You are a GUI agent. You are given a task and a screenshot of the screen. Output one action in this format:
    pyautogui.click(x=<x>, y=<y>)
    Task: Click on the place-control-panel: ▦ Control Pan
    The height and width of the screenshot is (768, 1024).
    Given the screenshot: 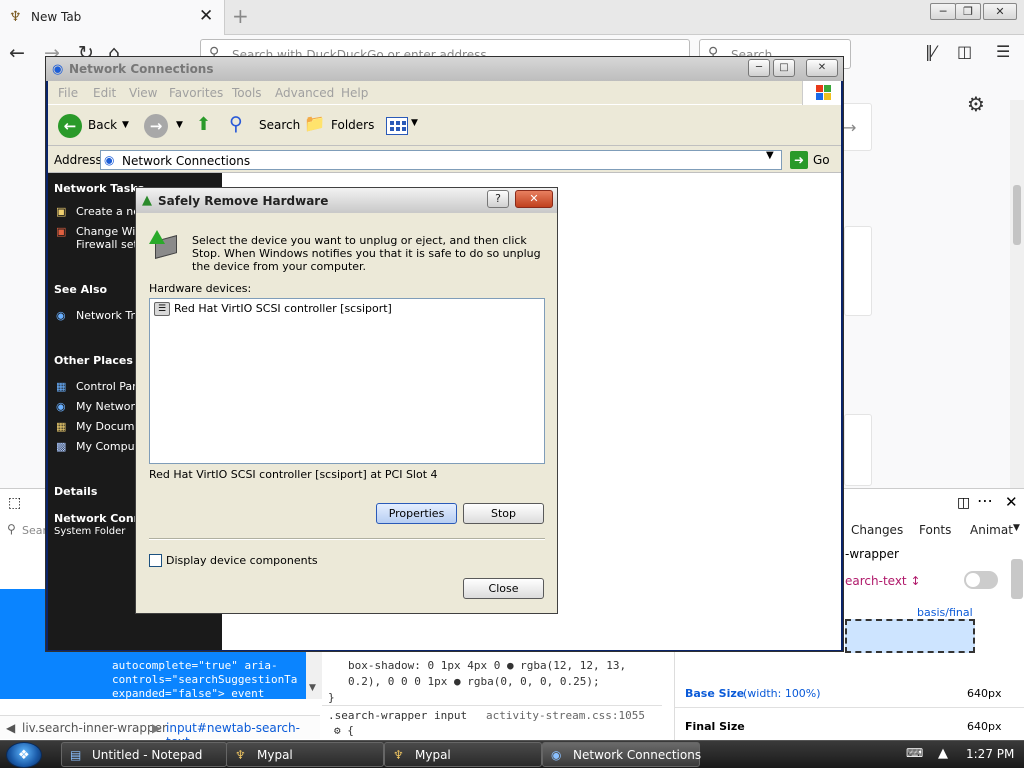 What is the action you would take?
    pyautogui.click(x=97, y=386)
    